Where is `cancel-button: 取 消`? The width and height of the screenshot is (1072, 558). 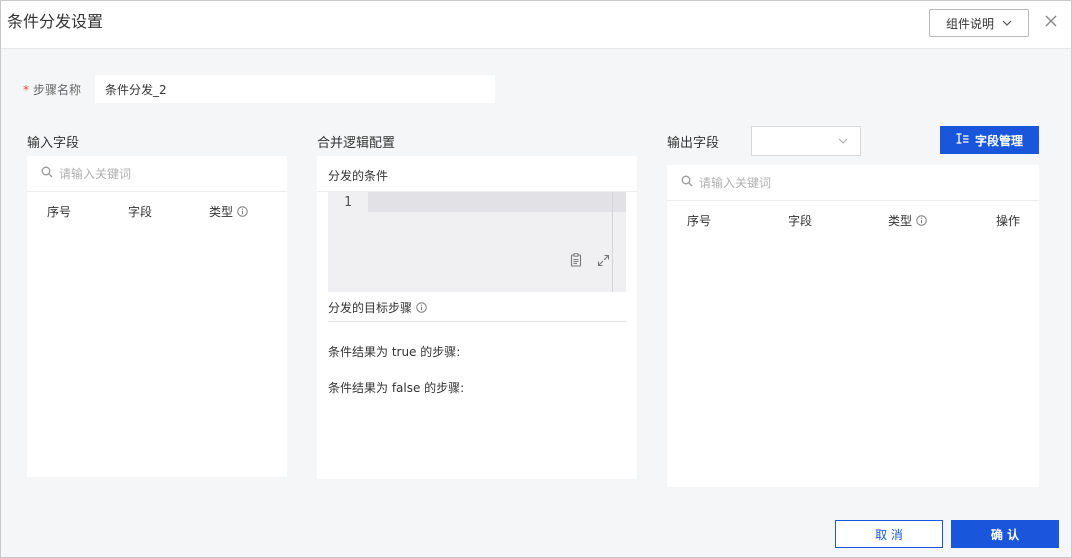 cancel-button: 取 消 is located at coordinates (889, 534).